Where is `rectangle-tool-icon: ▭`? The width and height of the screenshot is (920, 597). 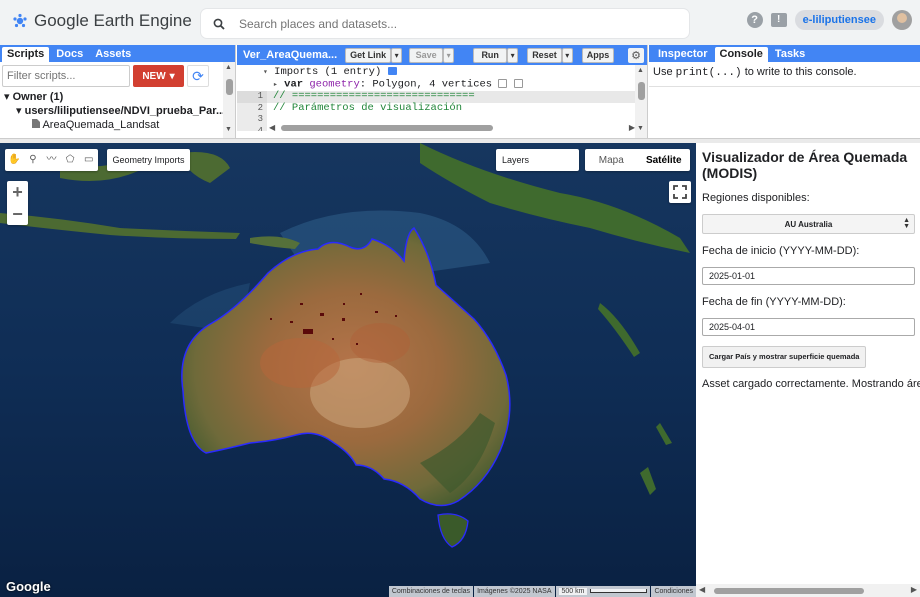 rectangle-tool-icon: ▭ is located at coordinates (89, 160).